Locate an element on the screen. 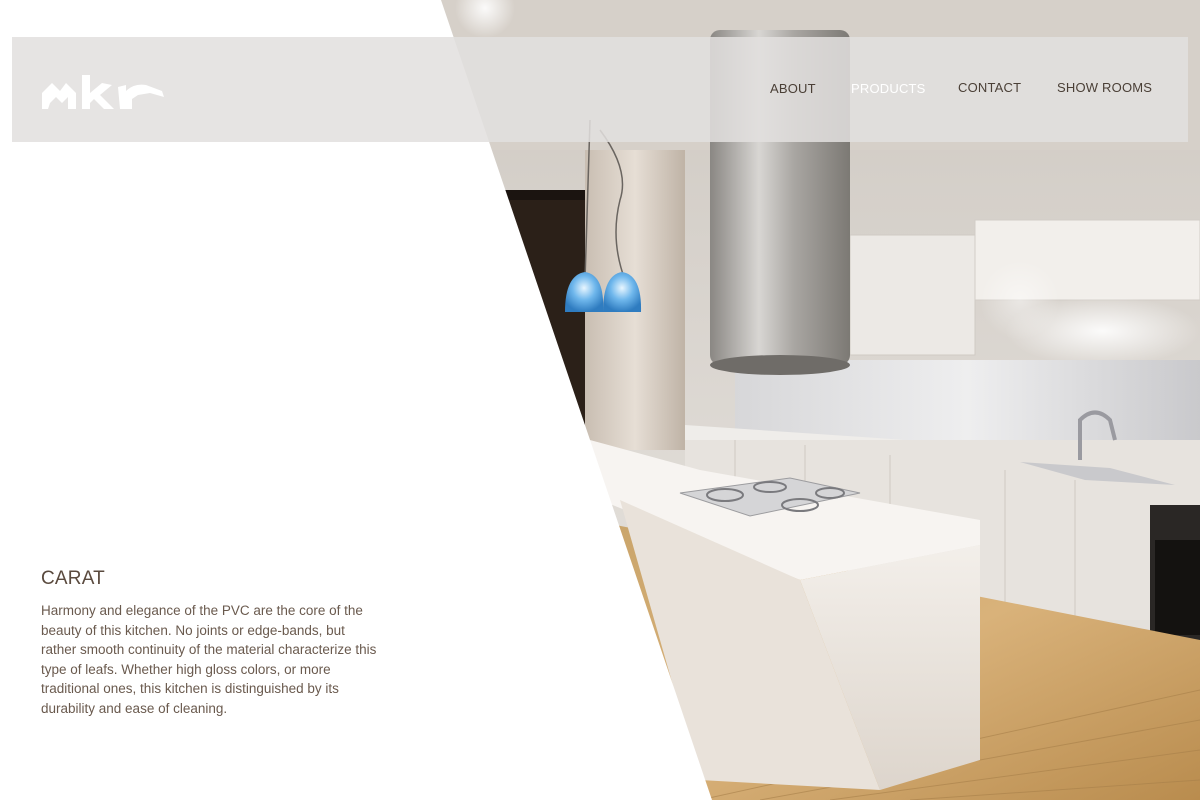  mkr-logo is located at coordinates (103, 93).